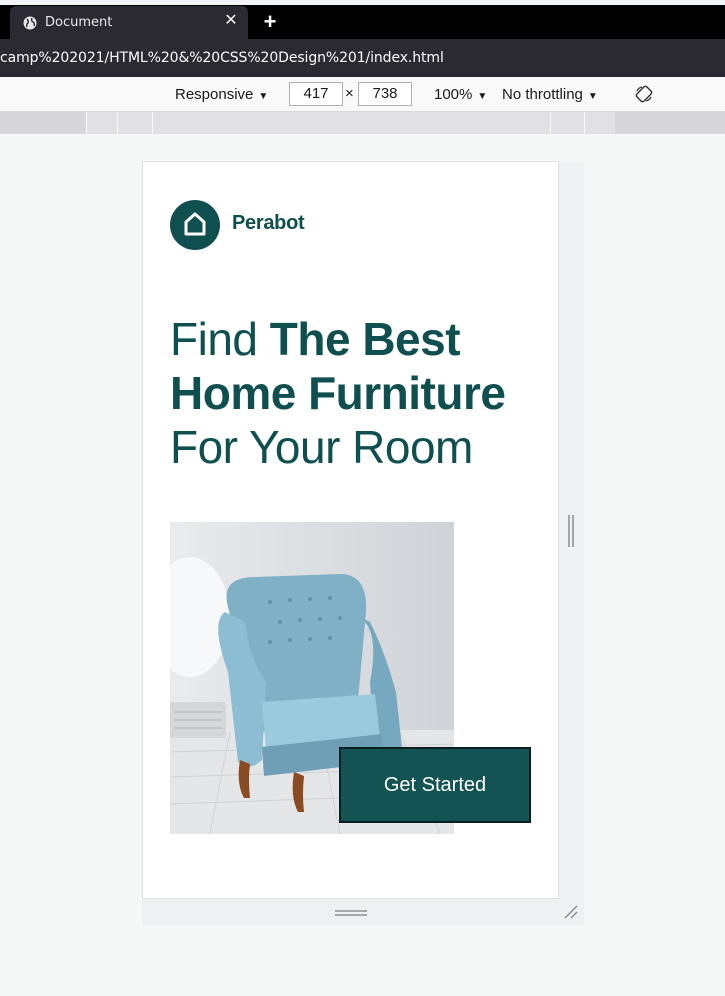 This screenshot has width=725, height=996. I want to click on device-selector: Responsive ▼, so click(221, 94).